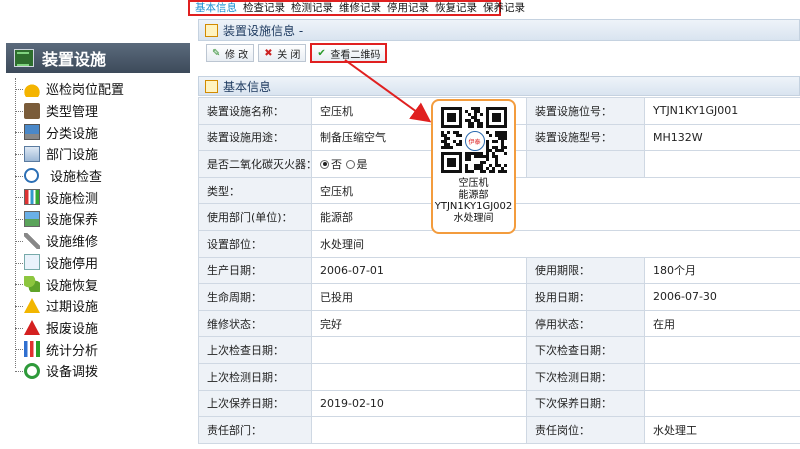  I want to click on toolbar: ✎ 修 改 ✖ 关 闭 ✔ 查看二维码, so click(499, 53).